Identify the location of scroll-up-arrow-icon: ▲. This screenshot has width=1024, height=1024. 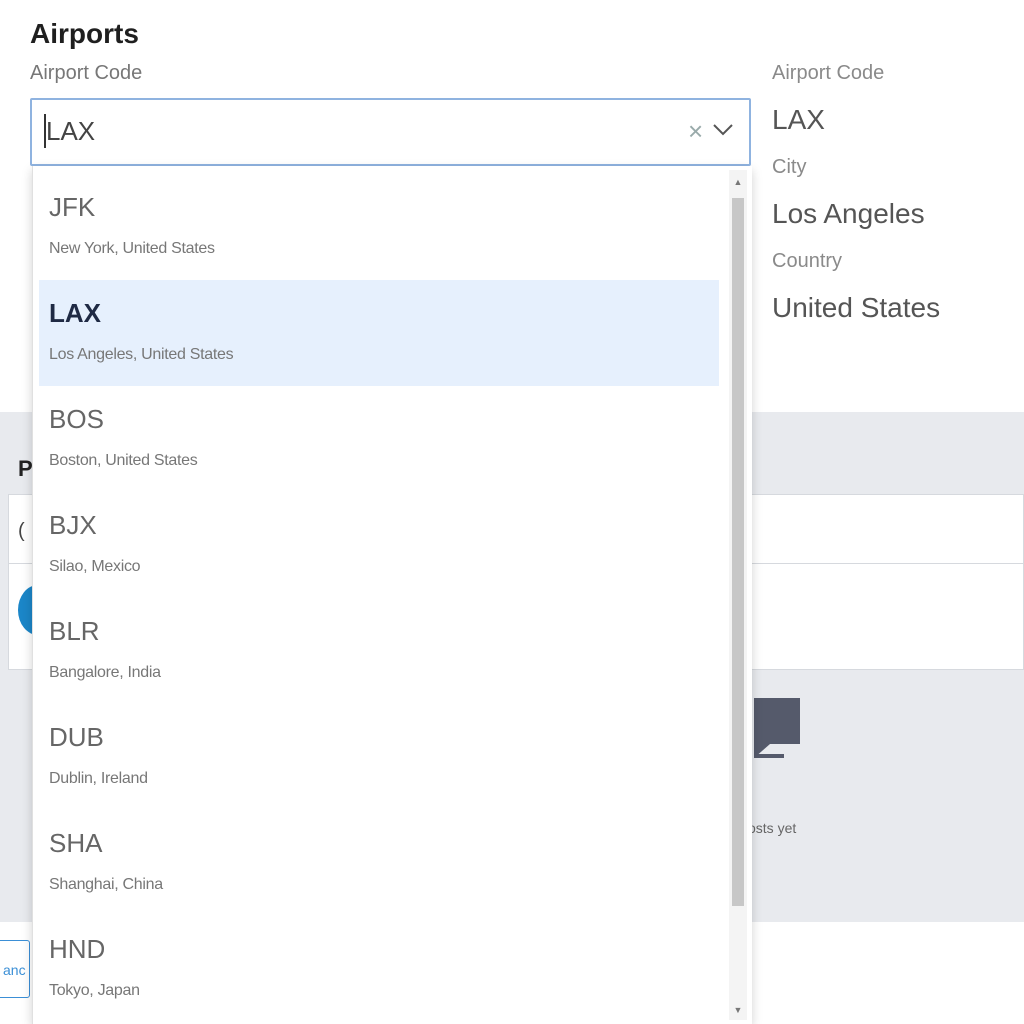
(738, 182).